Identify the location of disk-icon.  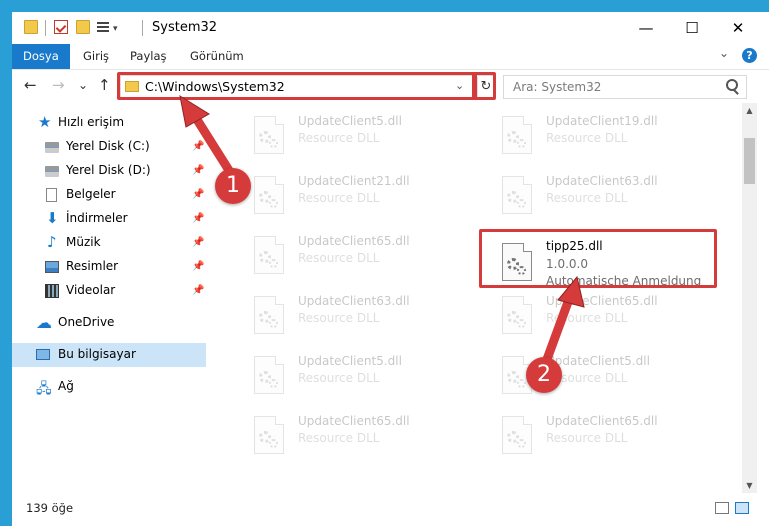
(52, 147).